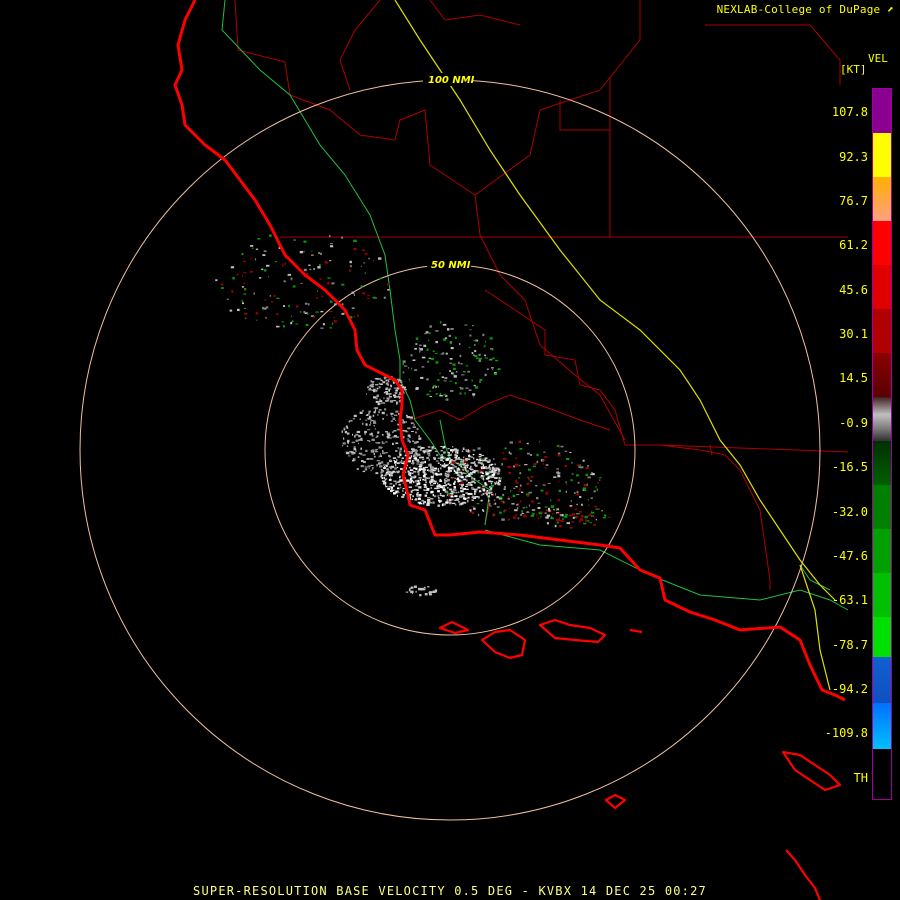 The height and width of the screenshot is (900, 900). What do you see at coordinates (853, 290) in the screenshot?
I see `scale-tick-label: 45.6` at bounding box center [853, 290].